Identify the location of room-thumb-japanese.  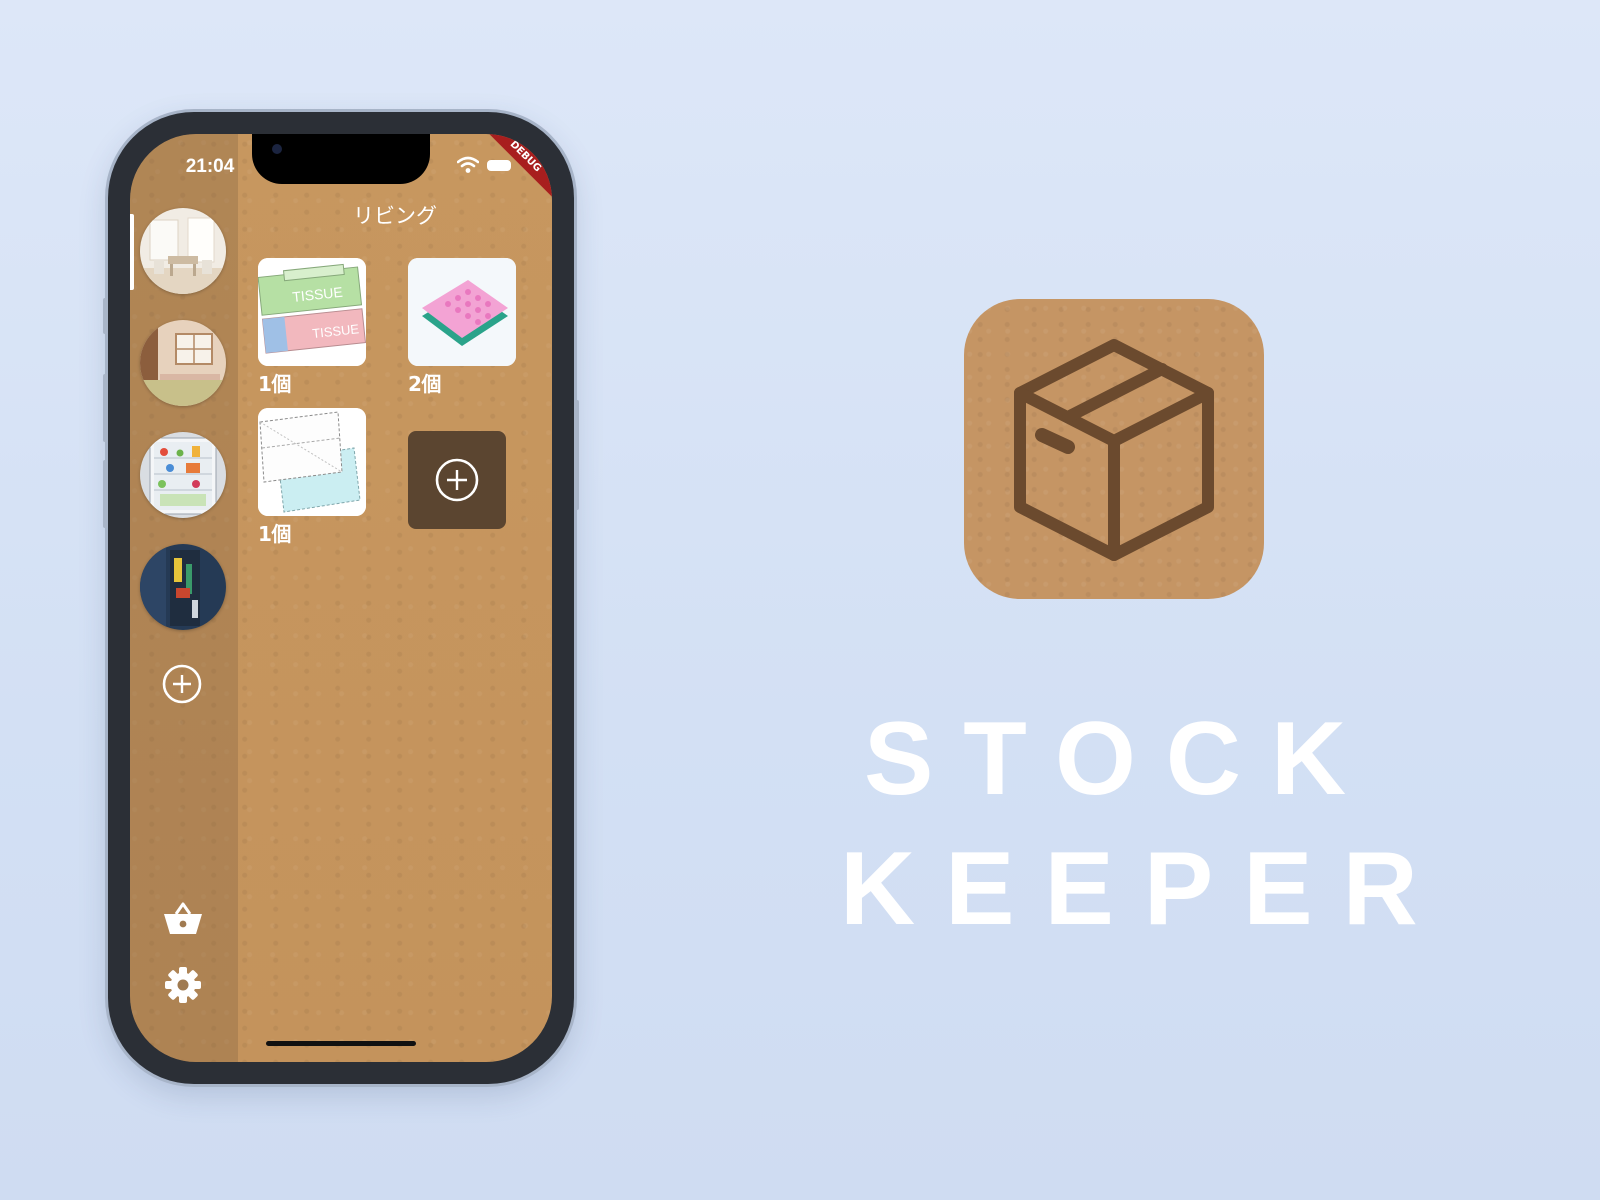
(183, 363).